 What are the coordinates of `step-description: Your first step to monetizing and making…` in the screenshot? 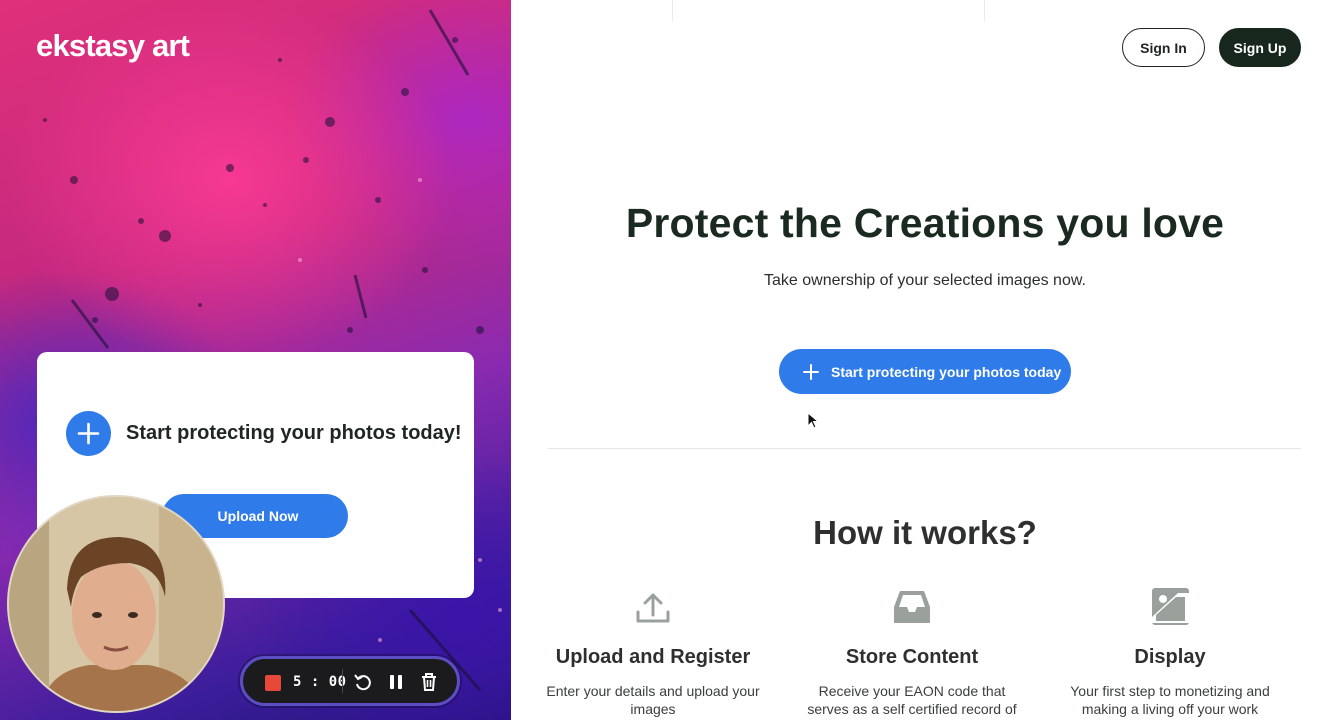 It's located at (1170, 700).